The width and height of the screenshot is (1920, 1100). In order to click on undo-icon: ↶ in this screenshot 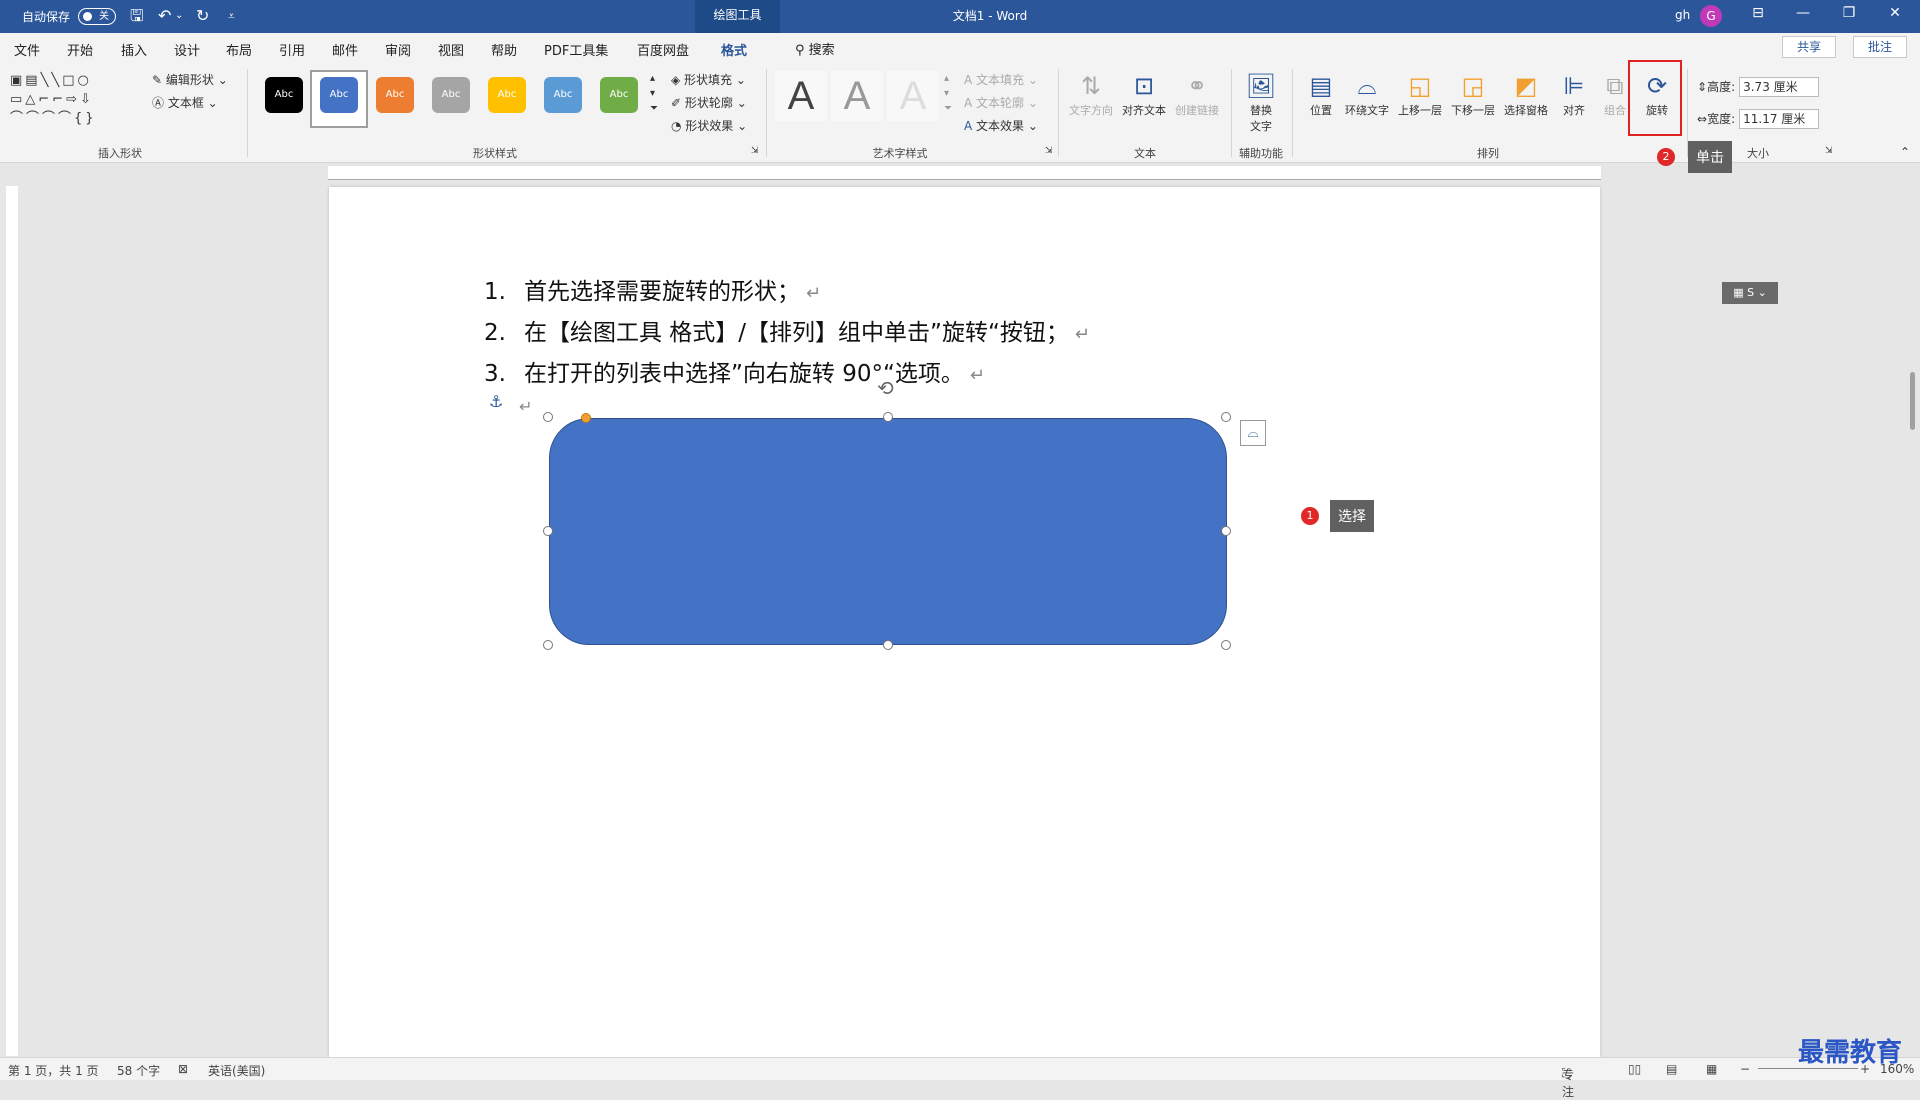, I will do `click(164, 16)`.